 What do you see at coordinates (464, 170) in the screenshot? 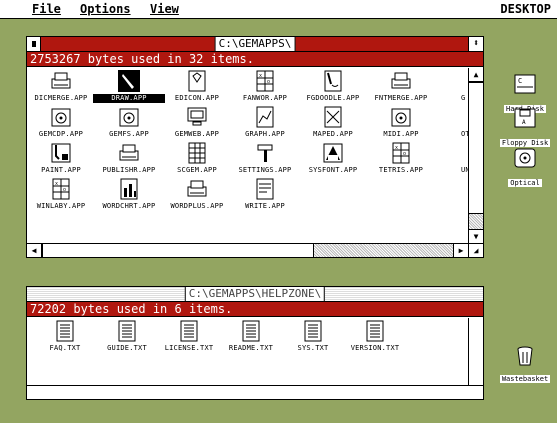
I see `file-icon-label: UN` at bounding box center [464, 170].